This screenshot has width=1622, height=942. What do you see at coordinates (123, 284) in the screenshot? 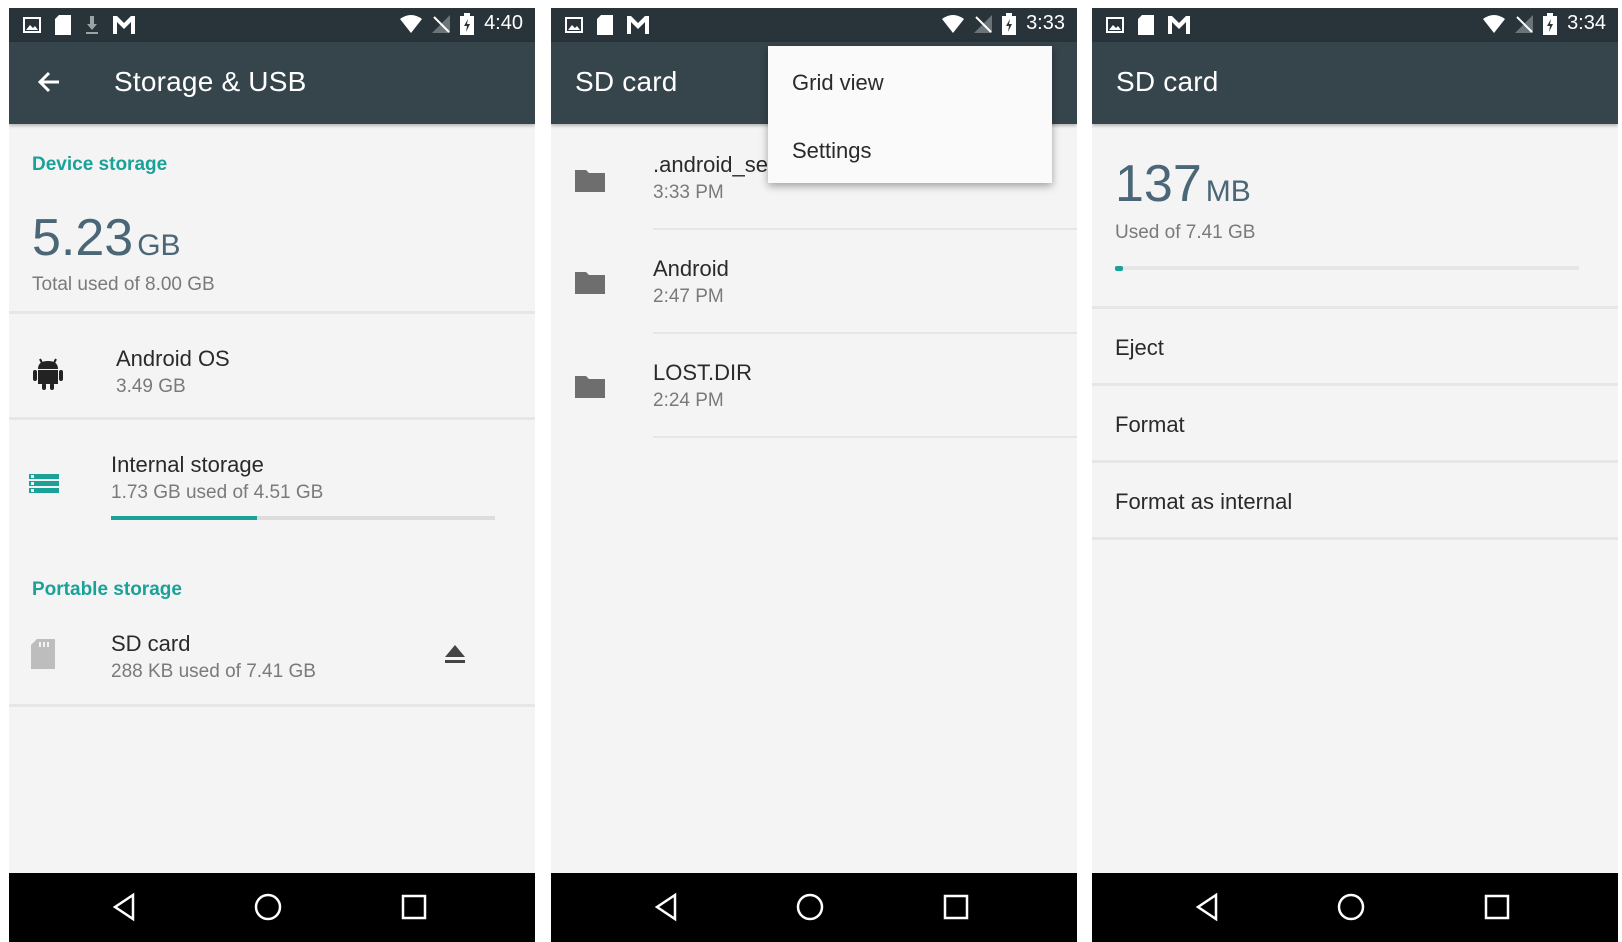
I see `device-storage-subtitle: Total used of 8.00 GB` at bounding box center [123, 284].